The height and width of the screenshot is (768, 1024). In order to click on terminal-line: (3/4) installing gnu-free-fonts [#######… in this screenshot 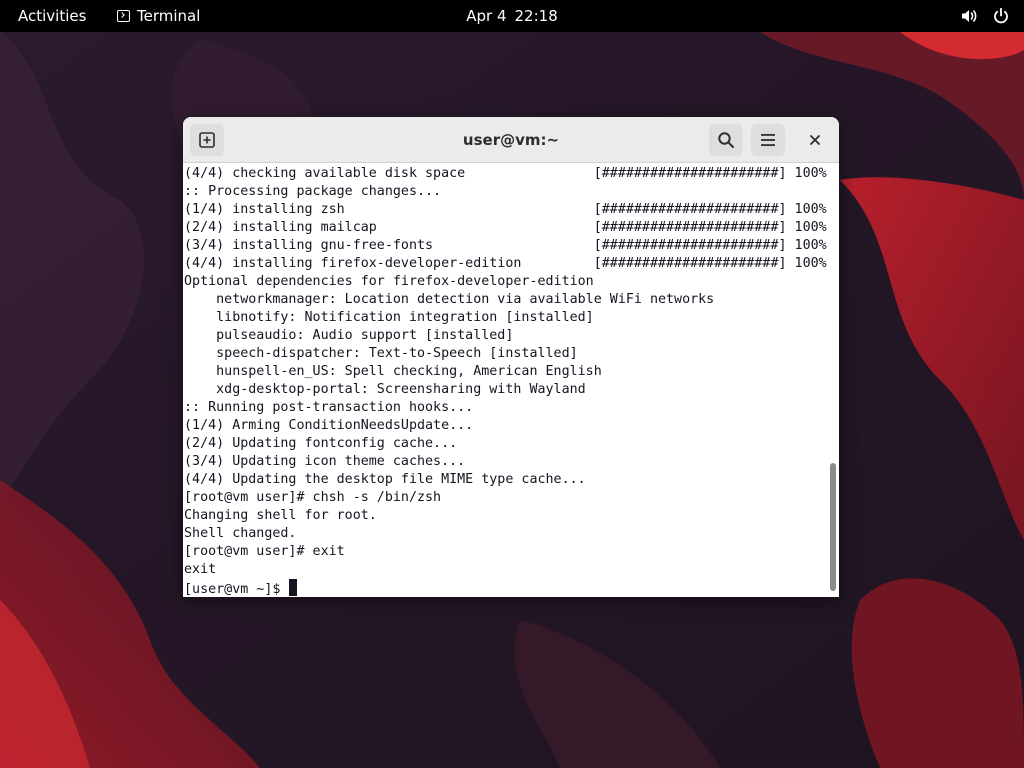, I will do `click(505, 245)`.